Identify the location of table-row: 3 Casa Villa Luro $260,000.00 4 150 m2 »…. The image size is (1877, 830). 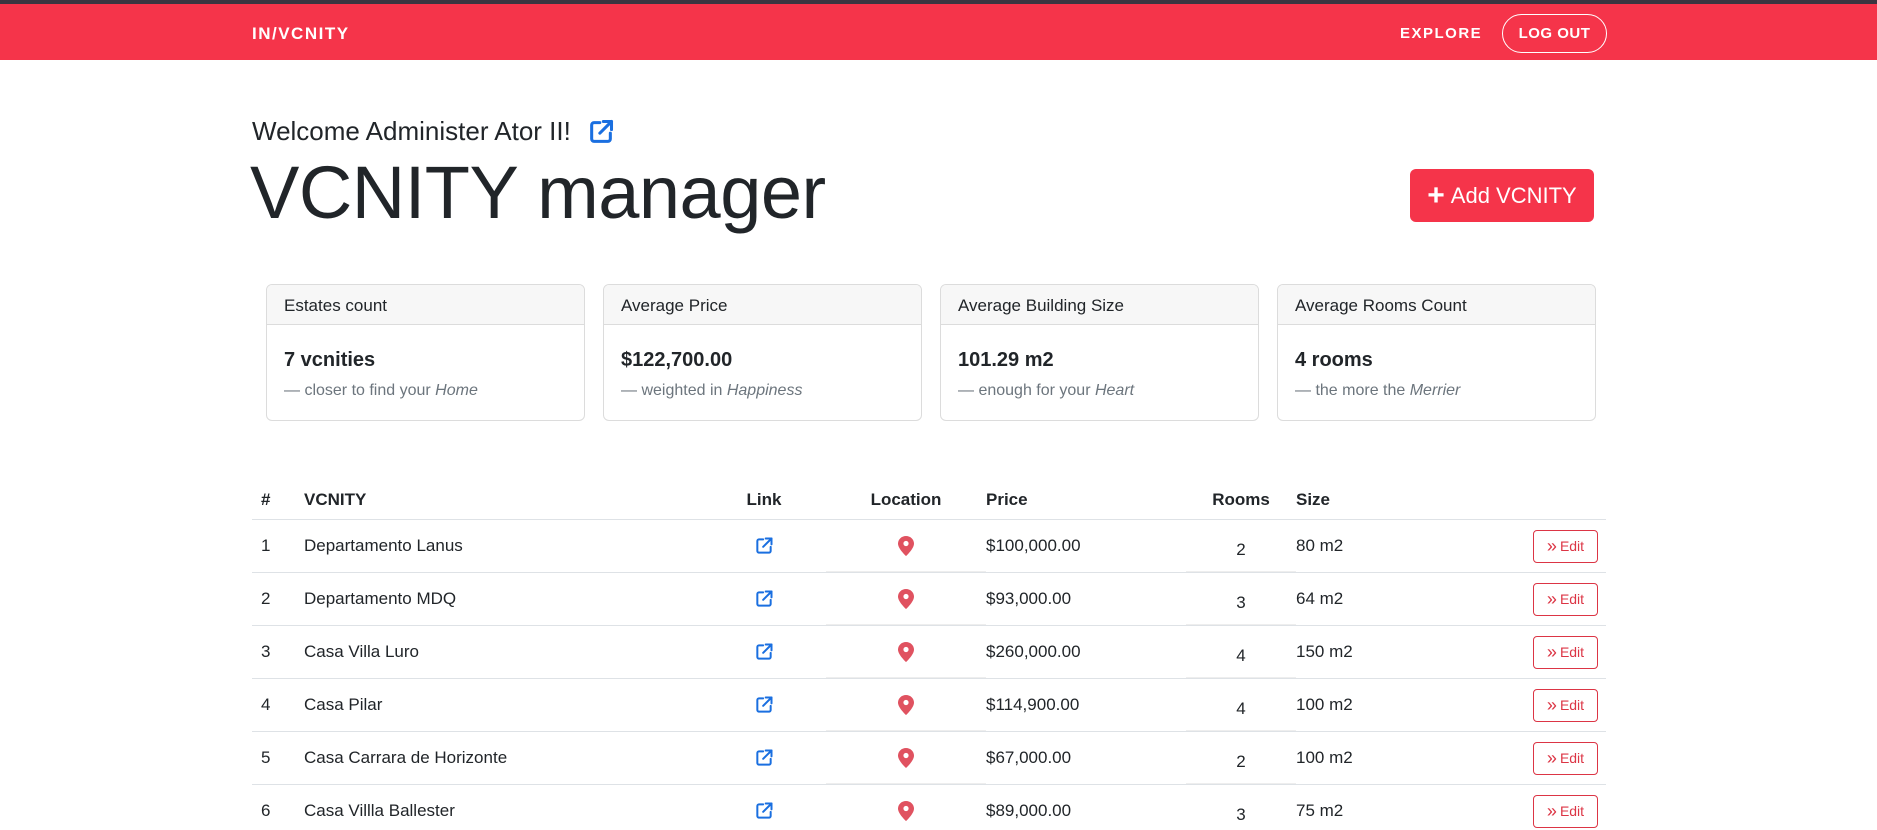
(929, 652).